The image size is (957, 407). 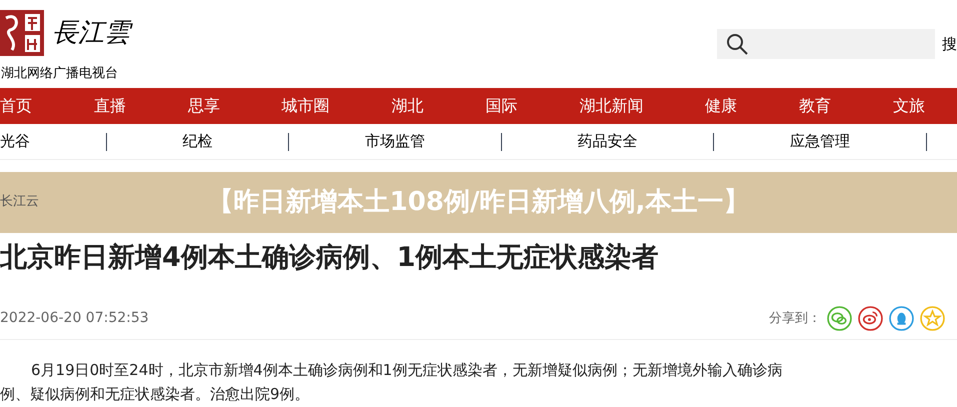 What do you see at coordinates (901, 318) in the screenshot?
I see `penguin-icon` at bounding box center [901, 318].